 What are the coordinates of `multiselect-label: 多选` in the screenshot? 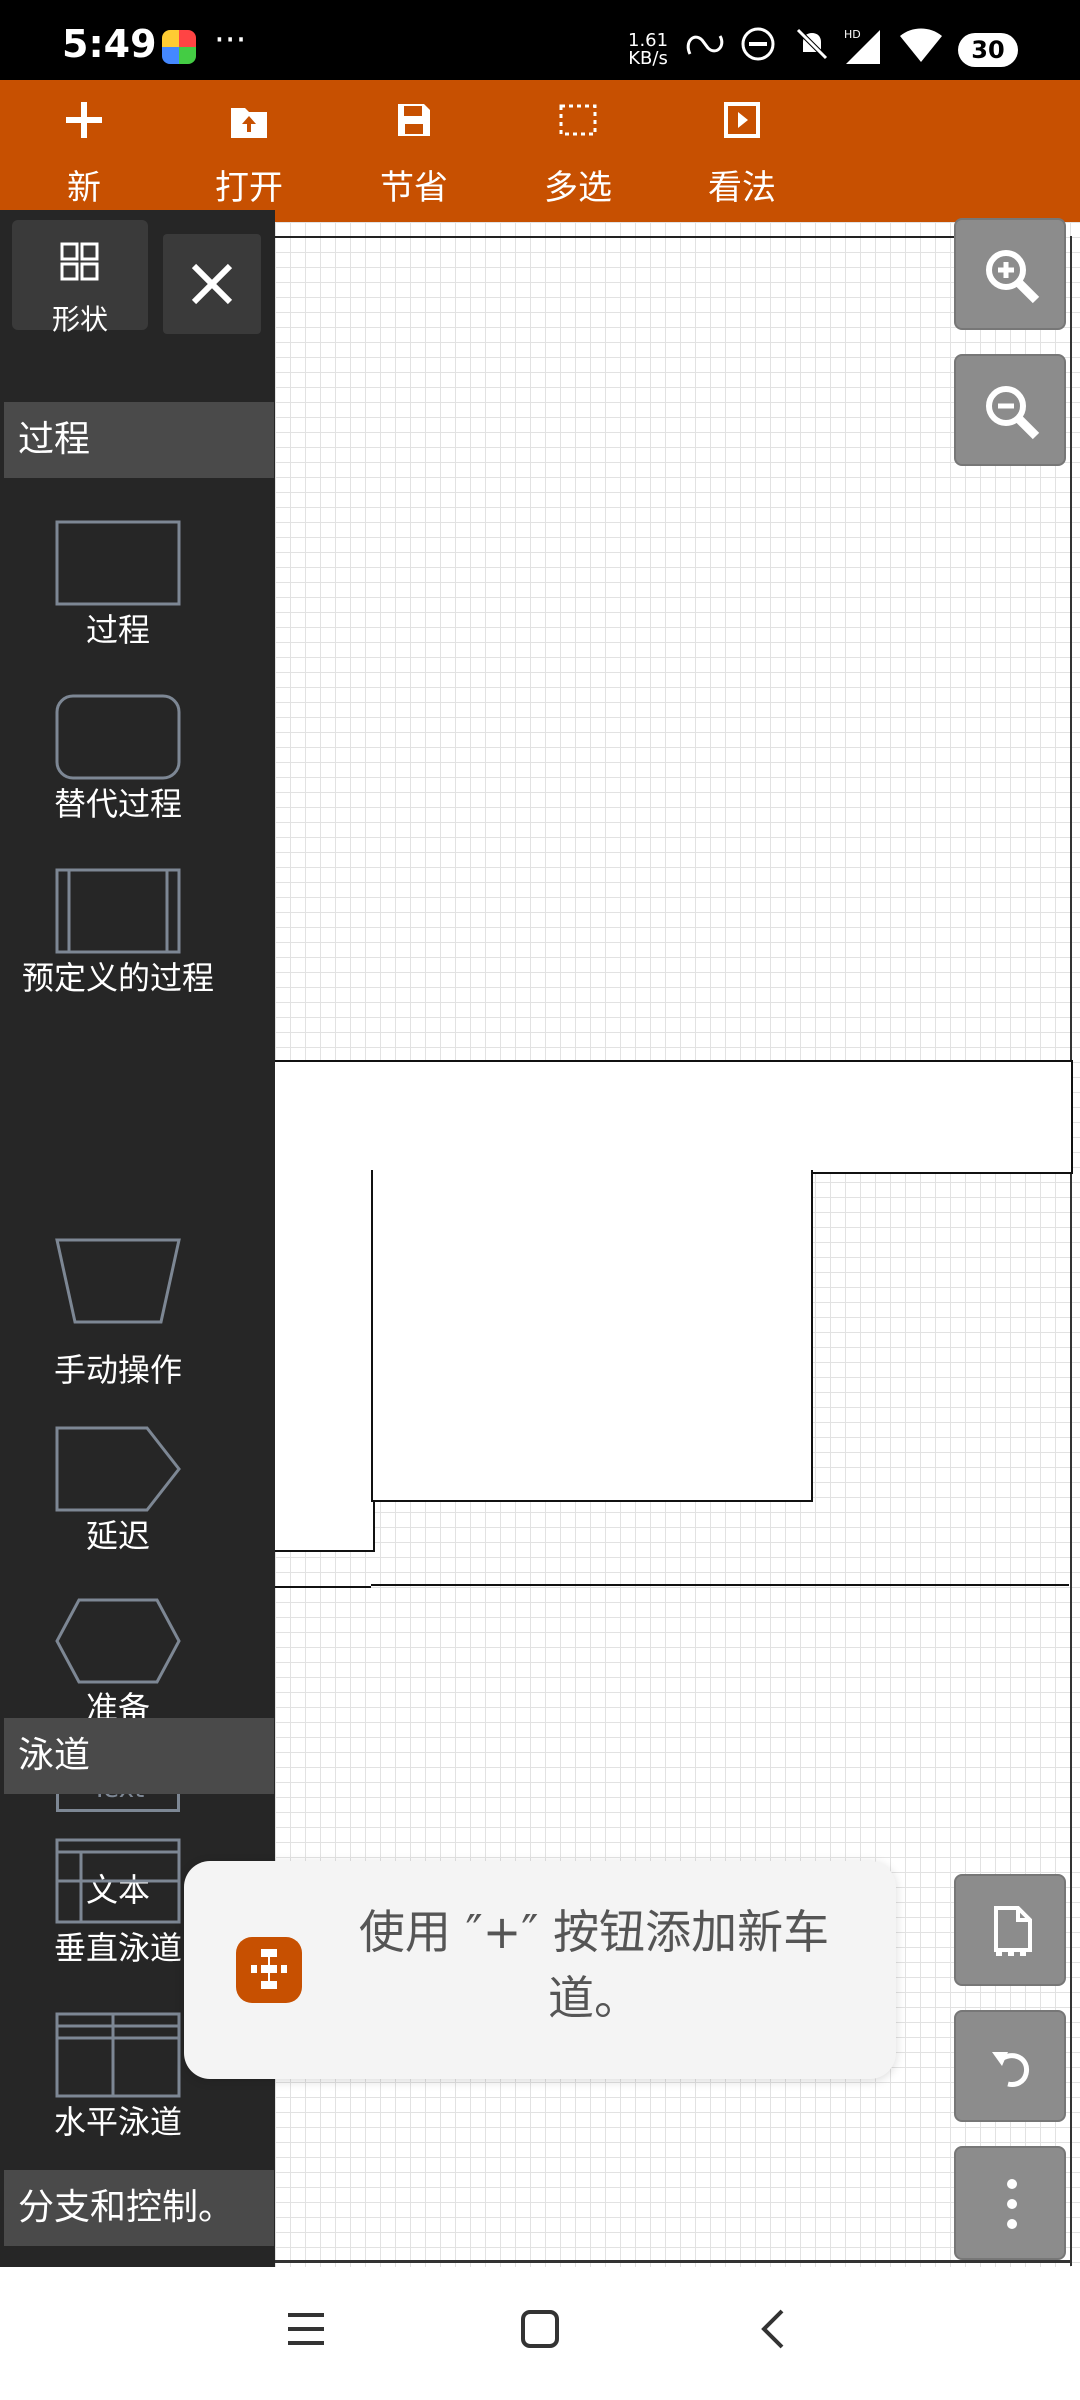 It's located at (578, 188).